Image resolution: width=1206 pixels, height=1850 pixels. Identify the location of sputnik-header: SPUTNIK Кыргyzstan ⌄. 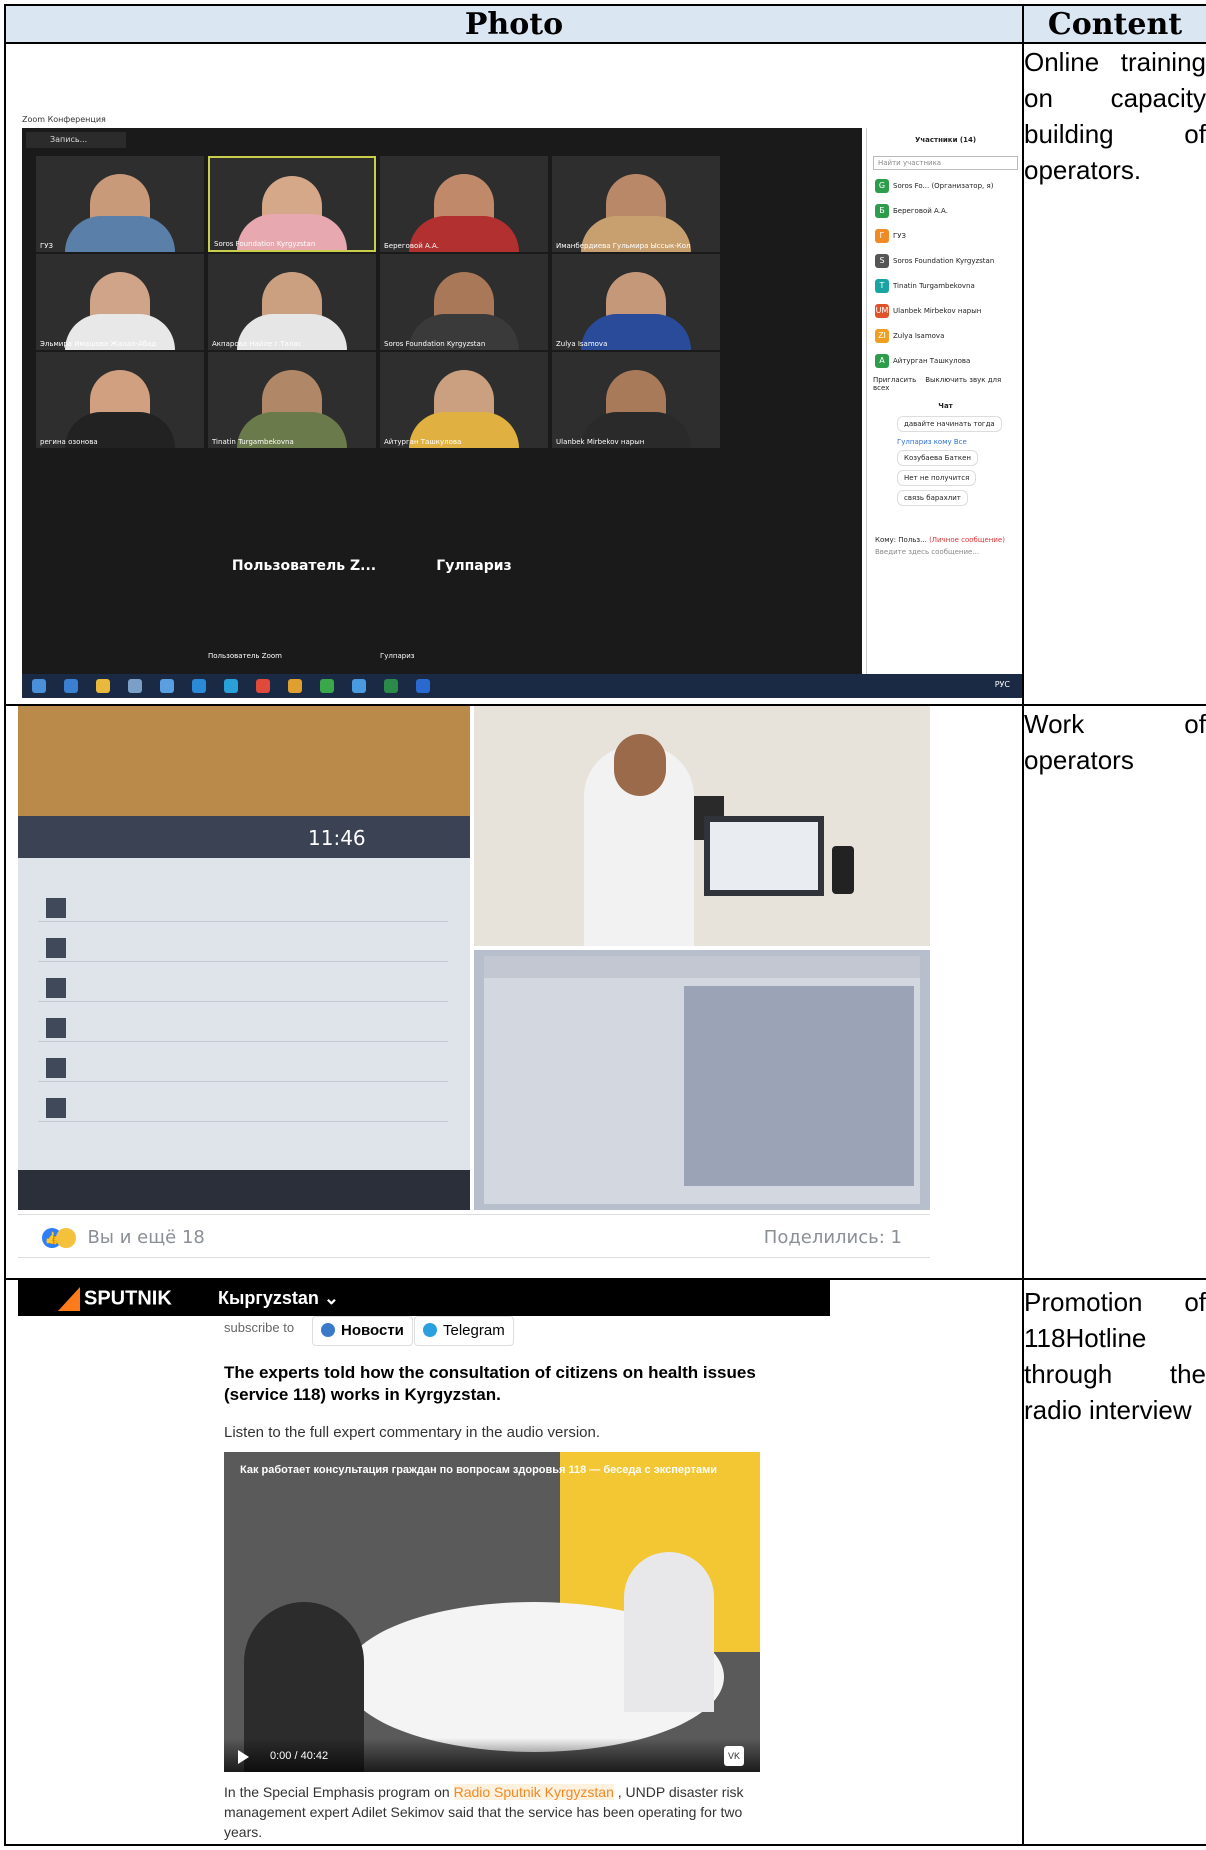
(424, 1298).